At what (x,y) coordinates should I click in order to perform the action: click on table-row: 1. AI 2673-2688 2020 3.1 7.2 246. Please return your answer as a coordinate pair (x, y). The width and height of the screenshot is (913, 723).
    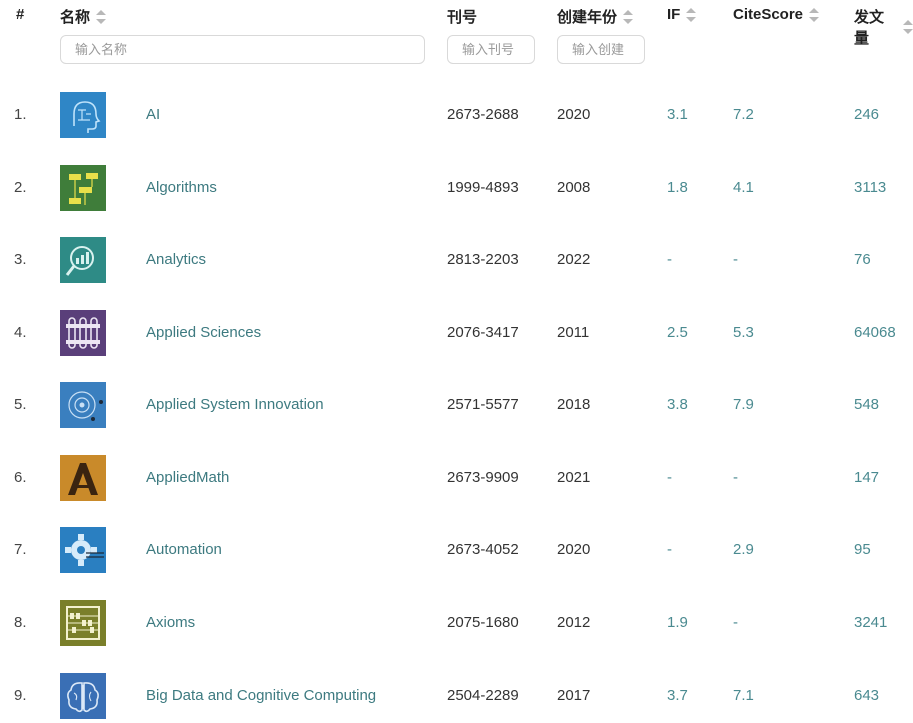
    Looking at the image, I should click on (456, 115).